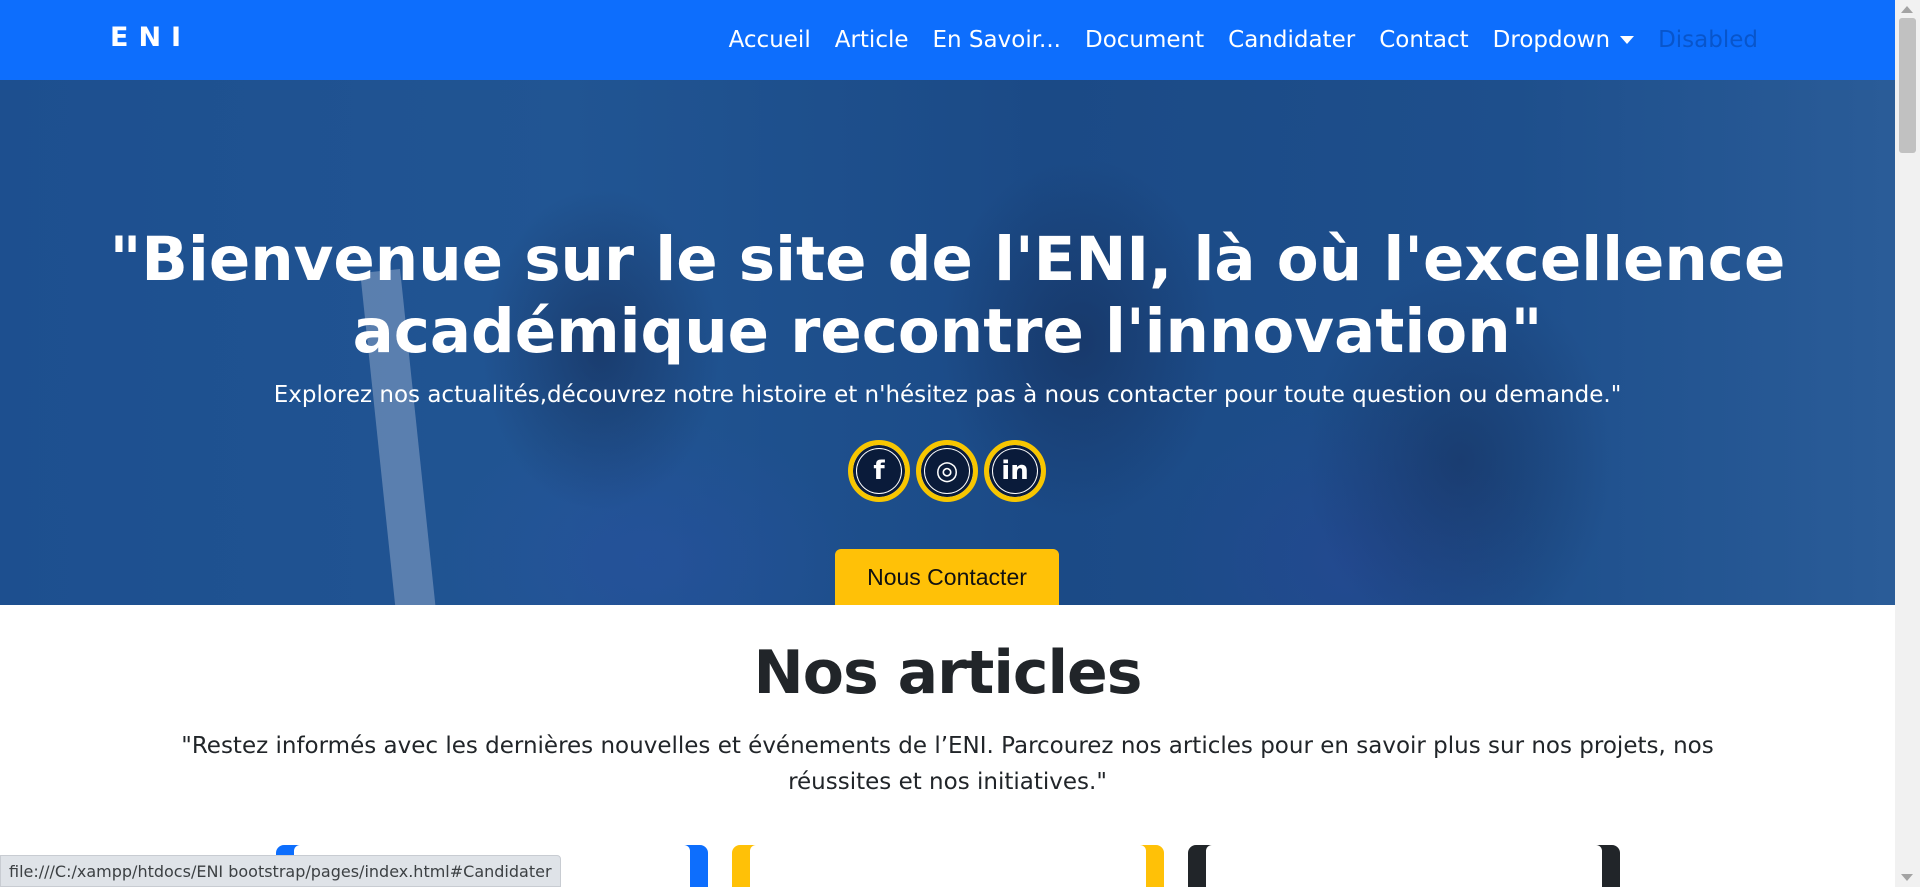 This screenshot has height=887, width=1920. Describe the element at coordinates (1551, 40) in the screenshot. I see `dropdown-label: Dropdown` at that location.